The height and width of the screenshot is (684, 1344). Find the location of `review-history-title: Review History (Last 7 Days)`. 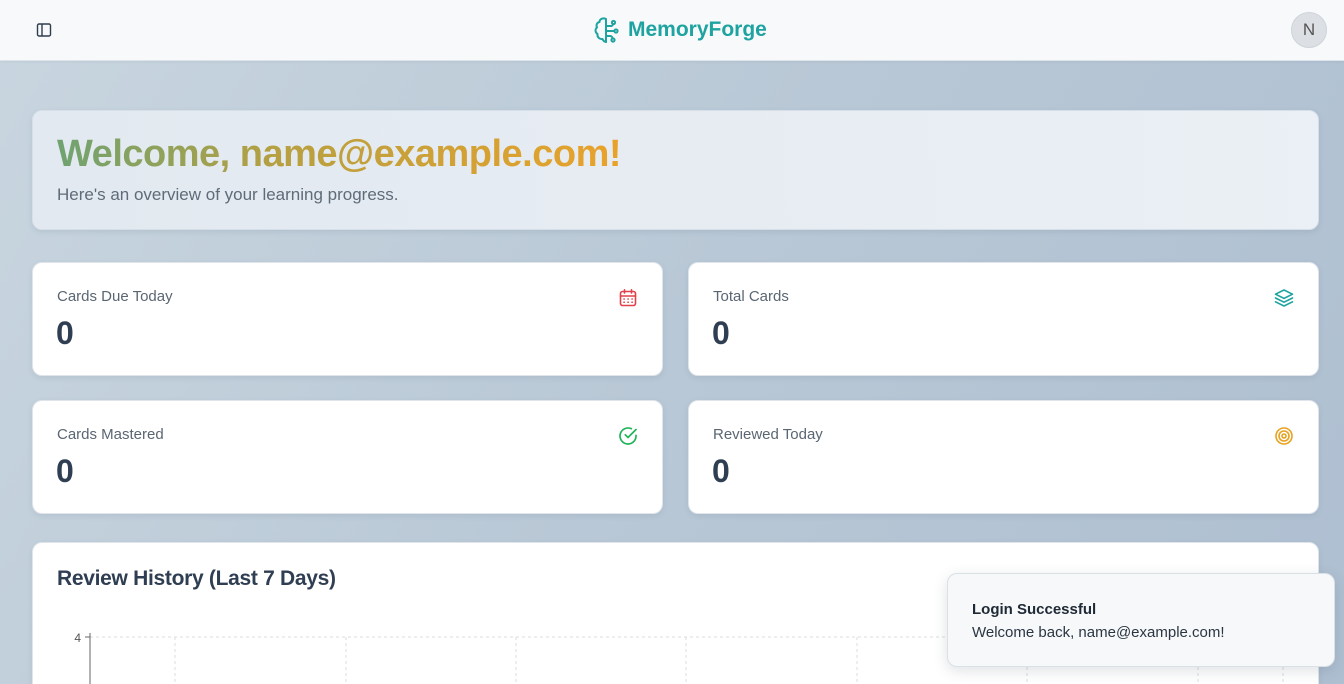

review-history-title: Review History (Last 7 Days) is located at coordinates (196, 578).